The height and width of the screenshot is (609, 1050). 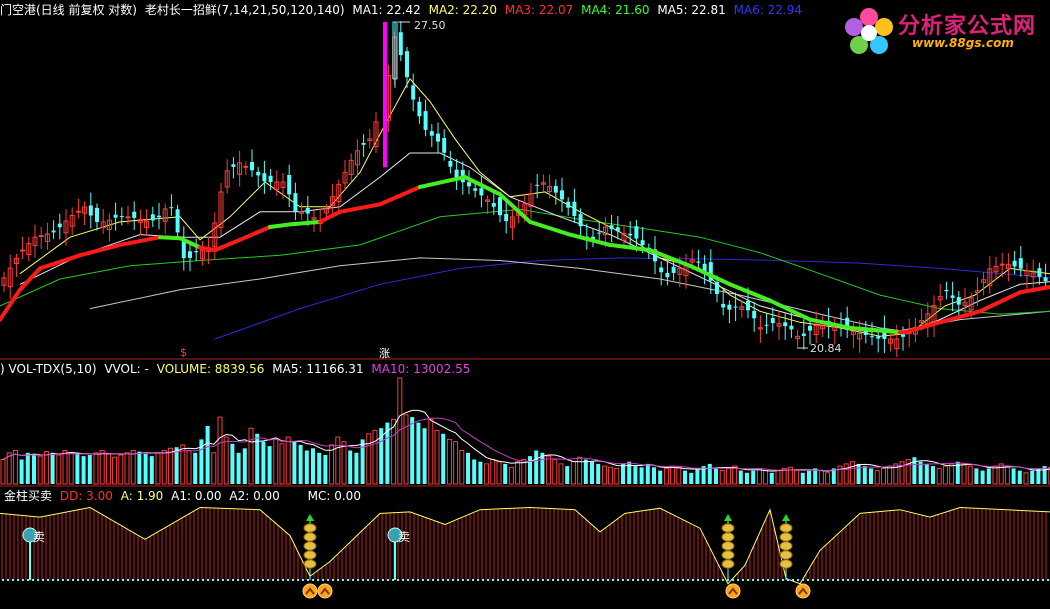 I want to click on stock-name: 门空港(日线 前复权 对数), so click(x=68, y=10).